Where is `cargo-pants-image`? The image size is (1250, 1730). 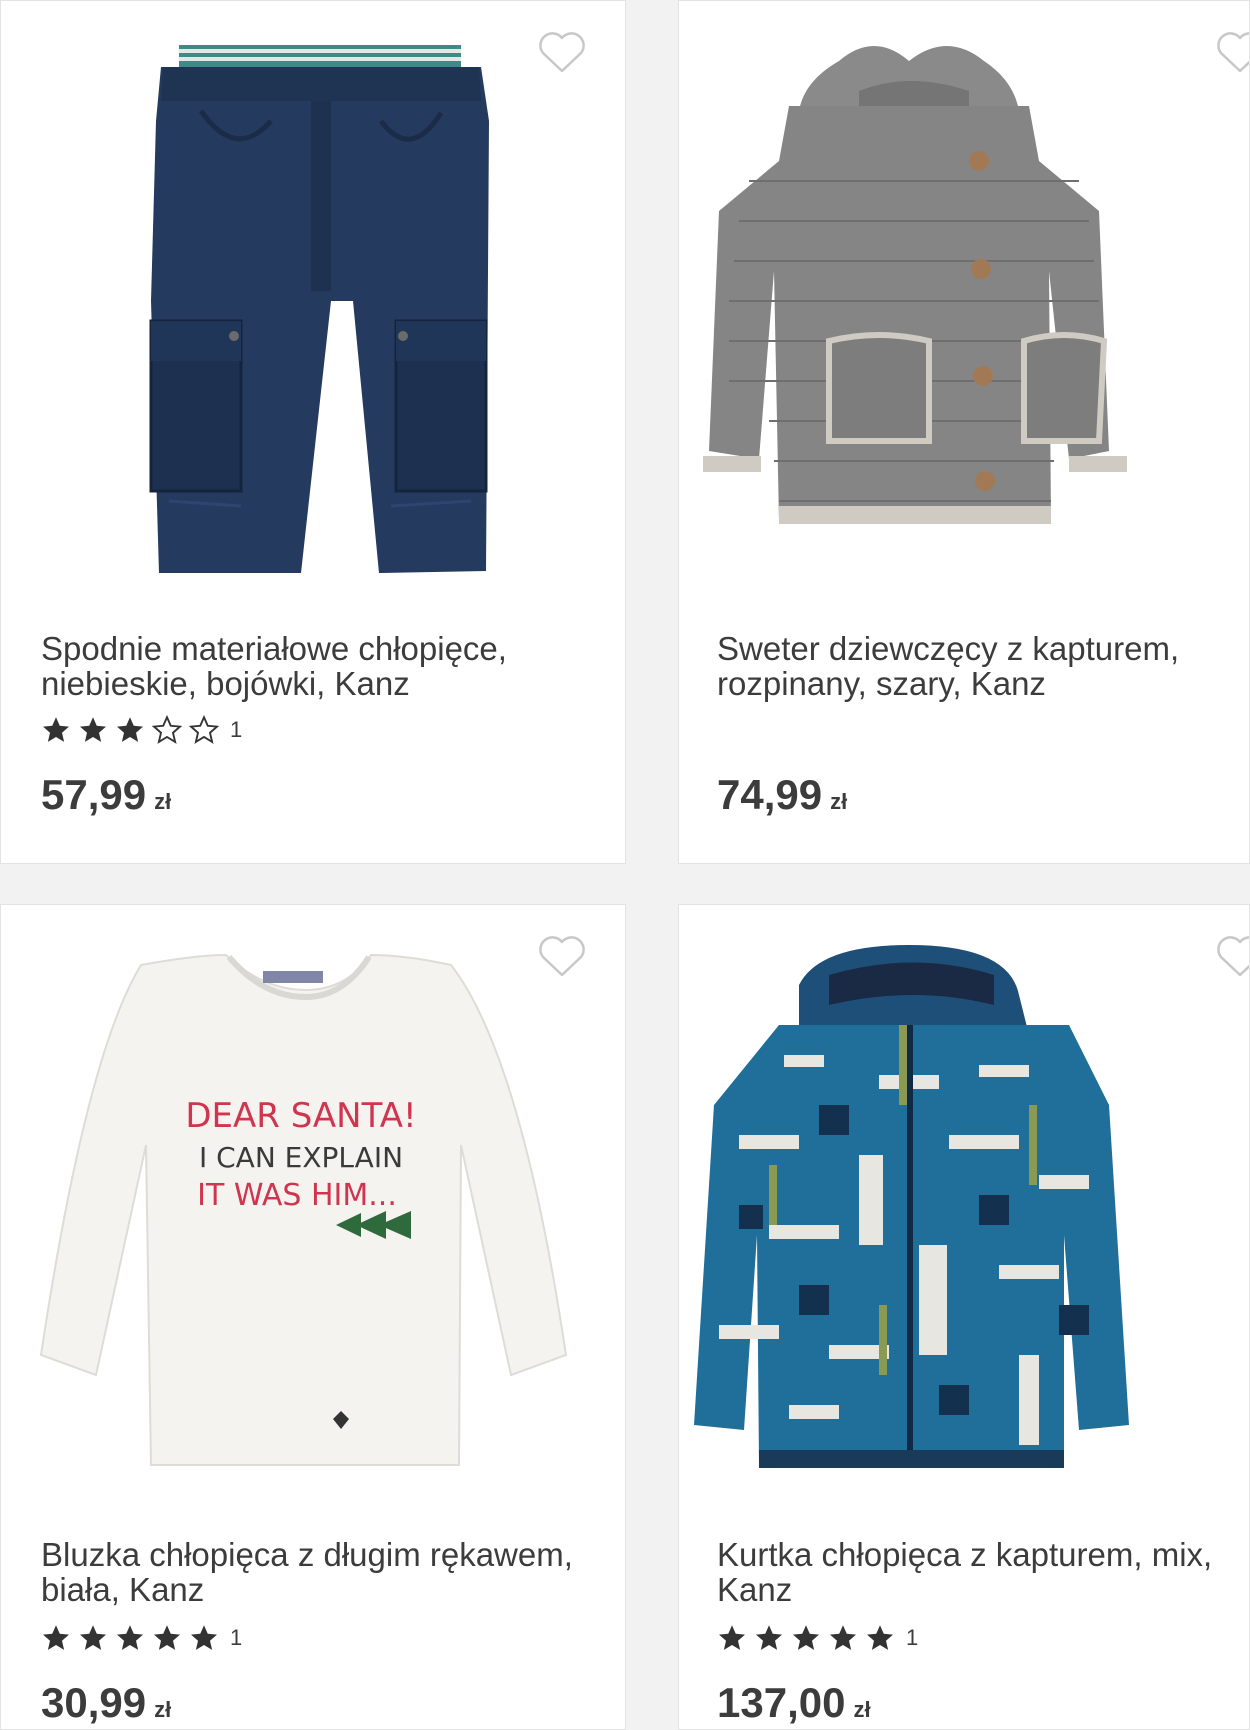 cargo-pants-image is located at coordinates (319, 309).